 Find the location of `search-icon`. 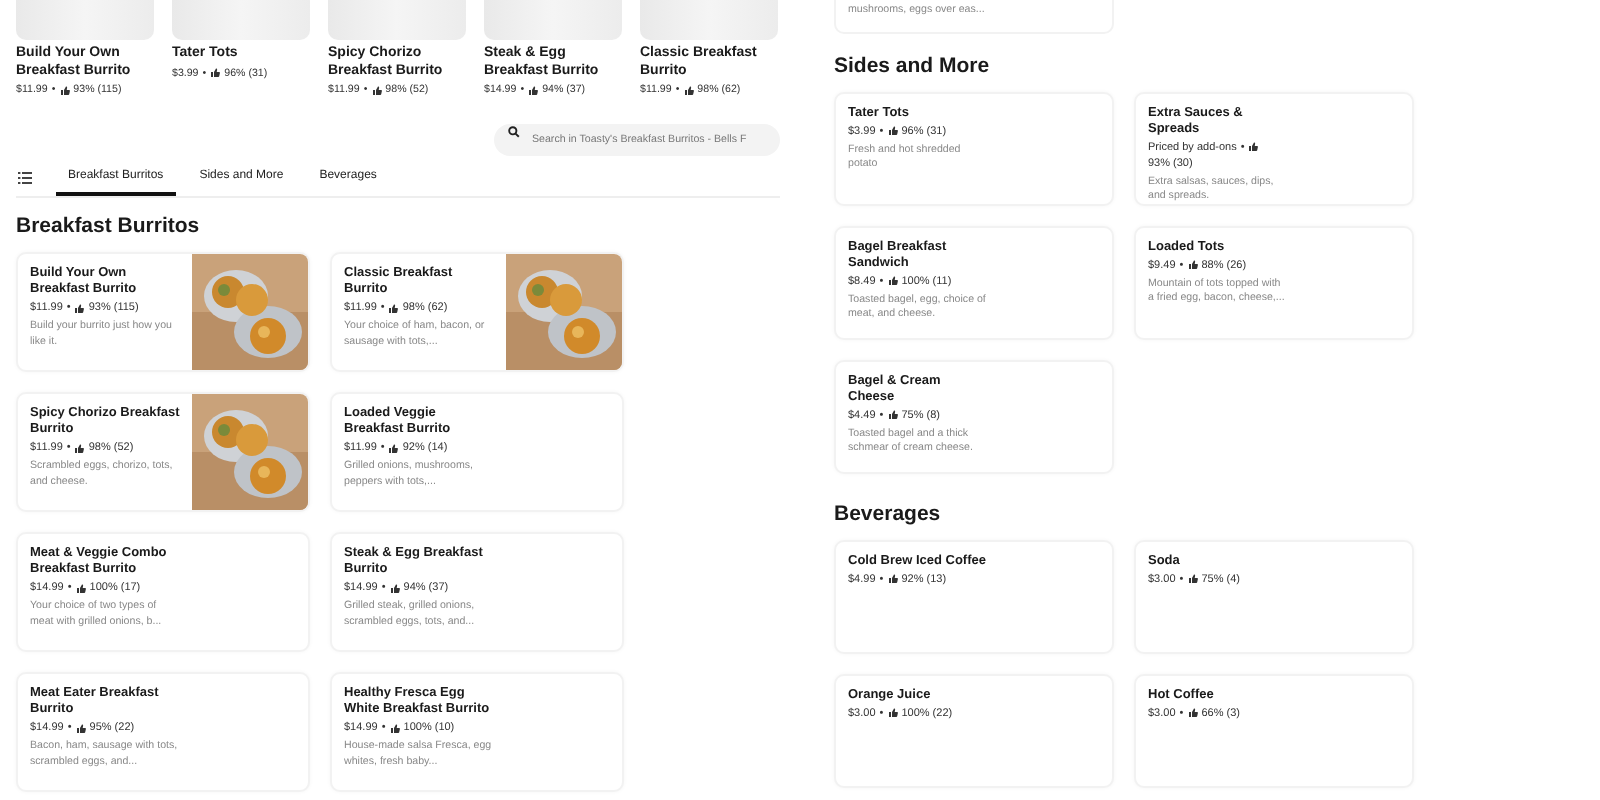

search-icon is located at coordinates (514, 132).